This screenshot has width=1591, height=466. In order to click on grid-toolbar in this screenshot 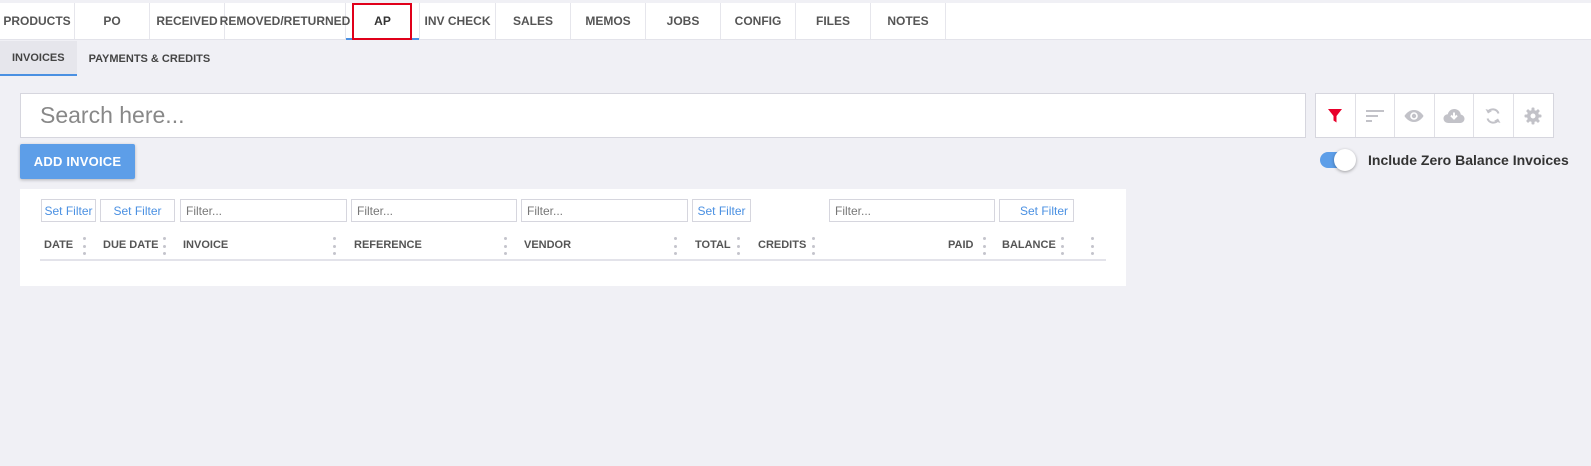, I will do `click(1434, 115)`.